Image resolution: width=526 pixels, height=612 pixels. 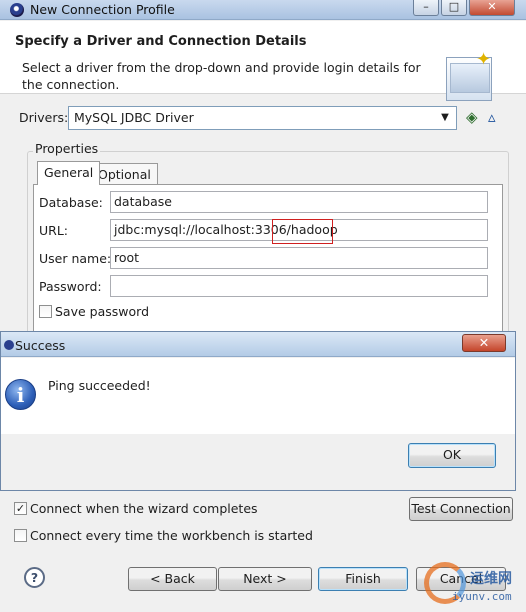 What do you see at coordinates (461, 509) in the screenshot?
I see `test-connection-button: Test Connection` at bounding box center [461, 509].